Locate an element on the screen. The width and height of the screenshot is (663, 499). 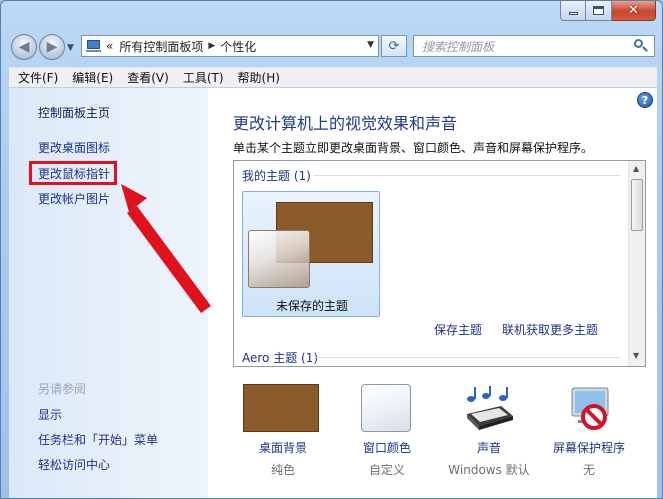
close-icon: ✕ is located at coordinates (633, 10).